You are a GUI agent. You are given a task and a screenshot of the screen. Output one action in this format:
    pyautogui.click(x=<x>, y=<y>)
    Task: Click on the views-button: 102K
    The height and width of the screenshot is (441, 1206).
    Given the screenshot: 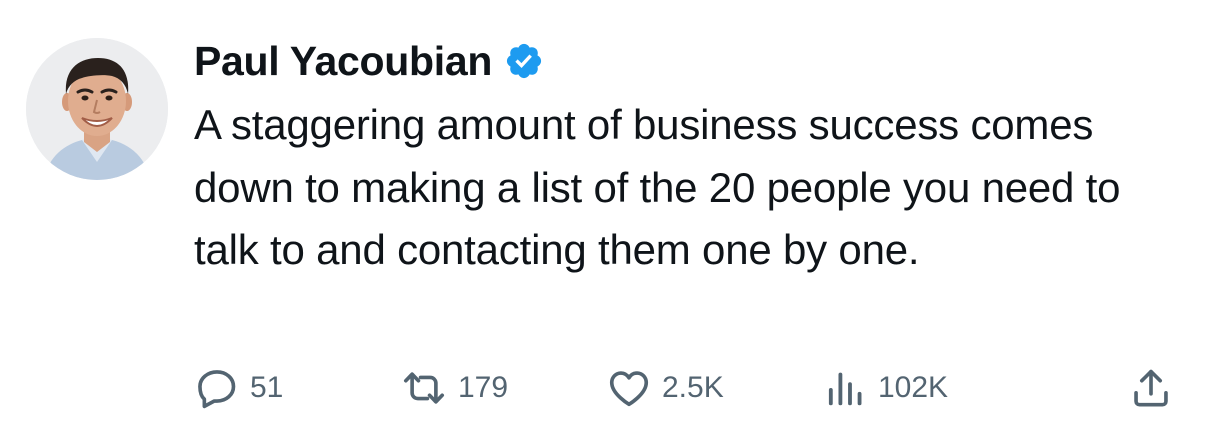 What is the action you would take?
    pyautogui.click(x=885, y=388)
    